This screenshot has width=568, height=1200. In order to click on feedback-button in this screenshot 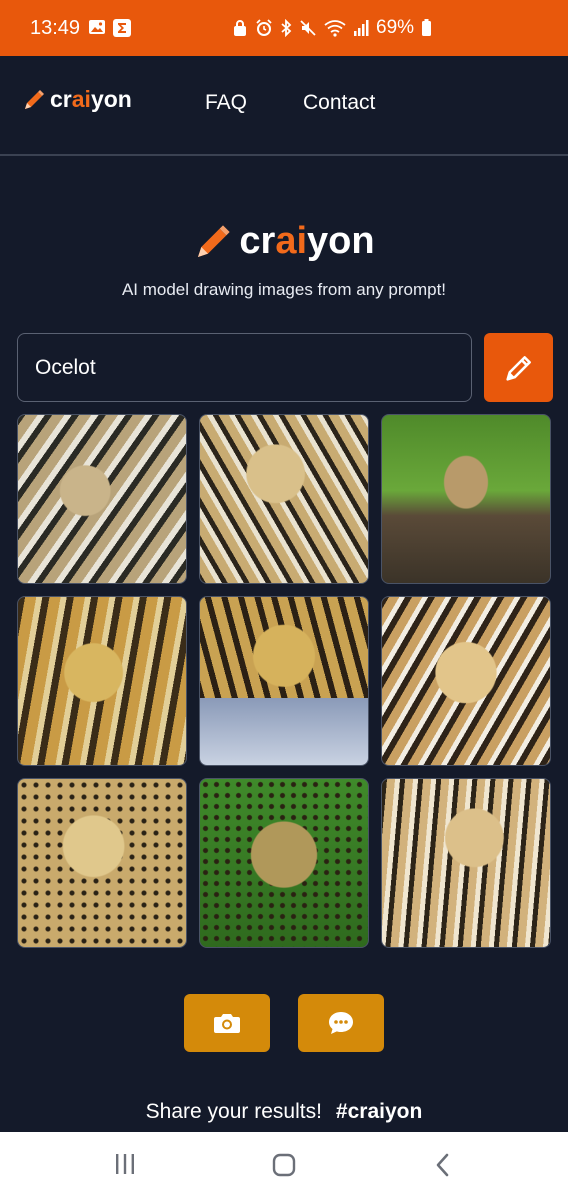, I will do `click(341, 1023)`.